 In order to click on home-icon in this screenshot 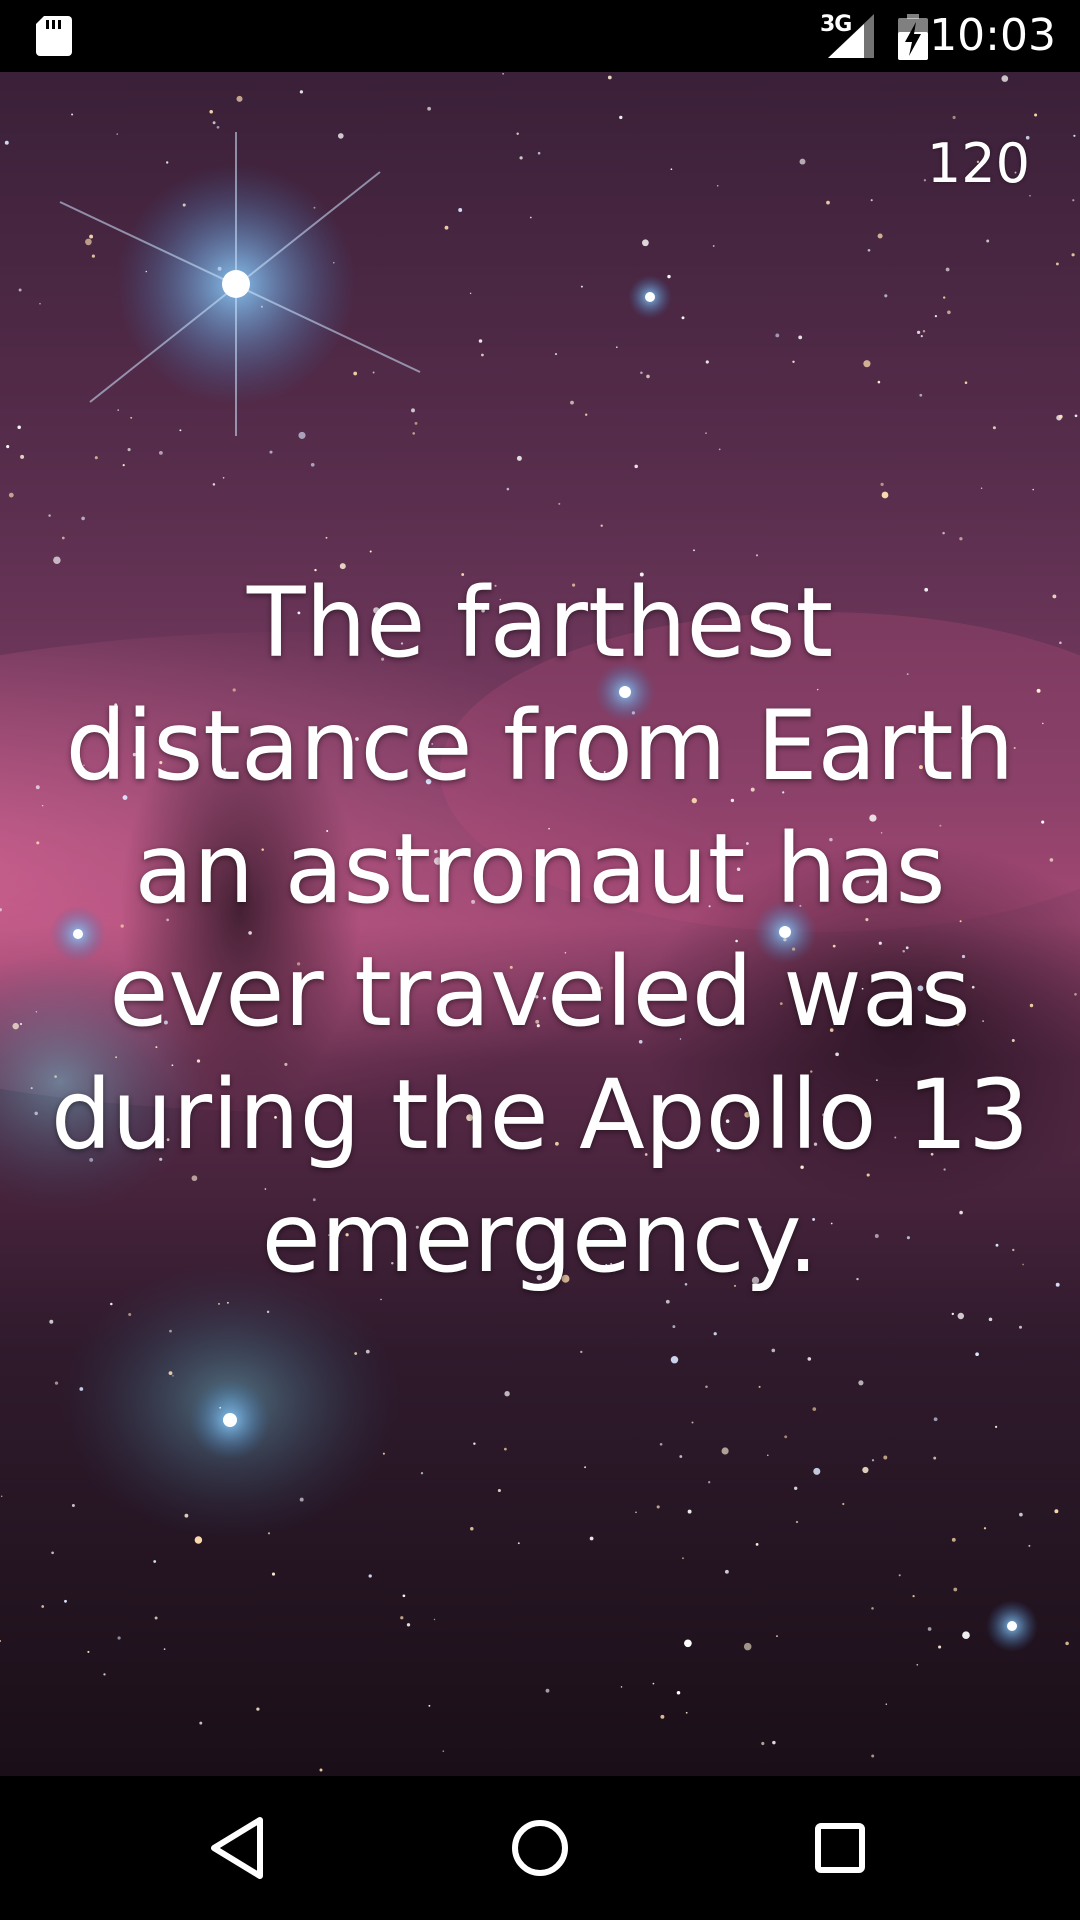, I will do `click(540, 1848)`.